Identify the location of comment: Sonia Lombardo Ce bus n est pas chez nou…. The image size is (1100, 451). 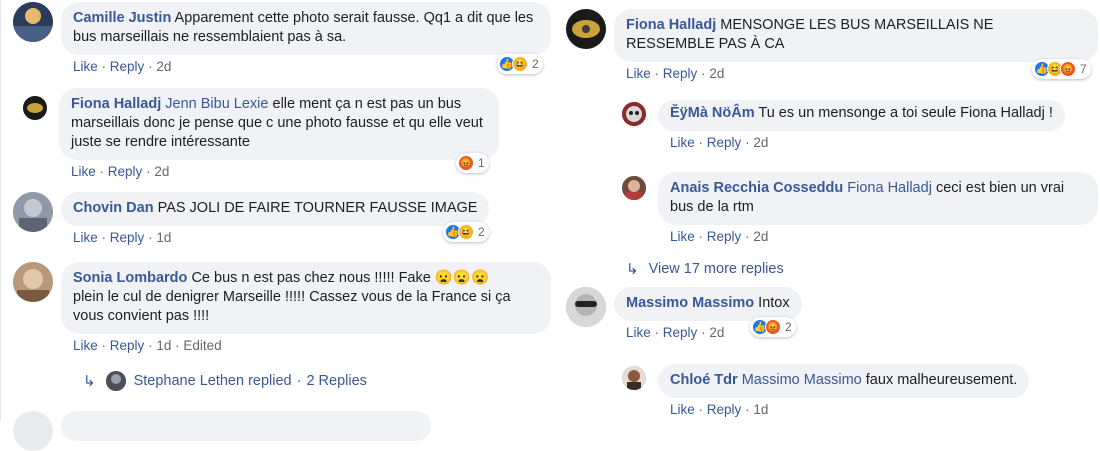
(282, 308).